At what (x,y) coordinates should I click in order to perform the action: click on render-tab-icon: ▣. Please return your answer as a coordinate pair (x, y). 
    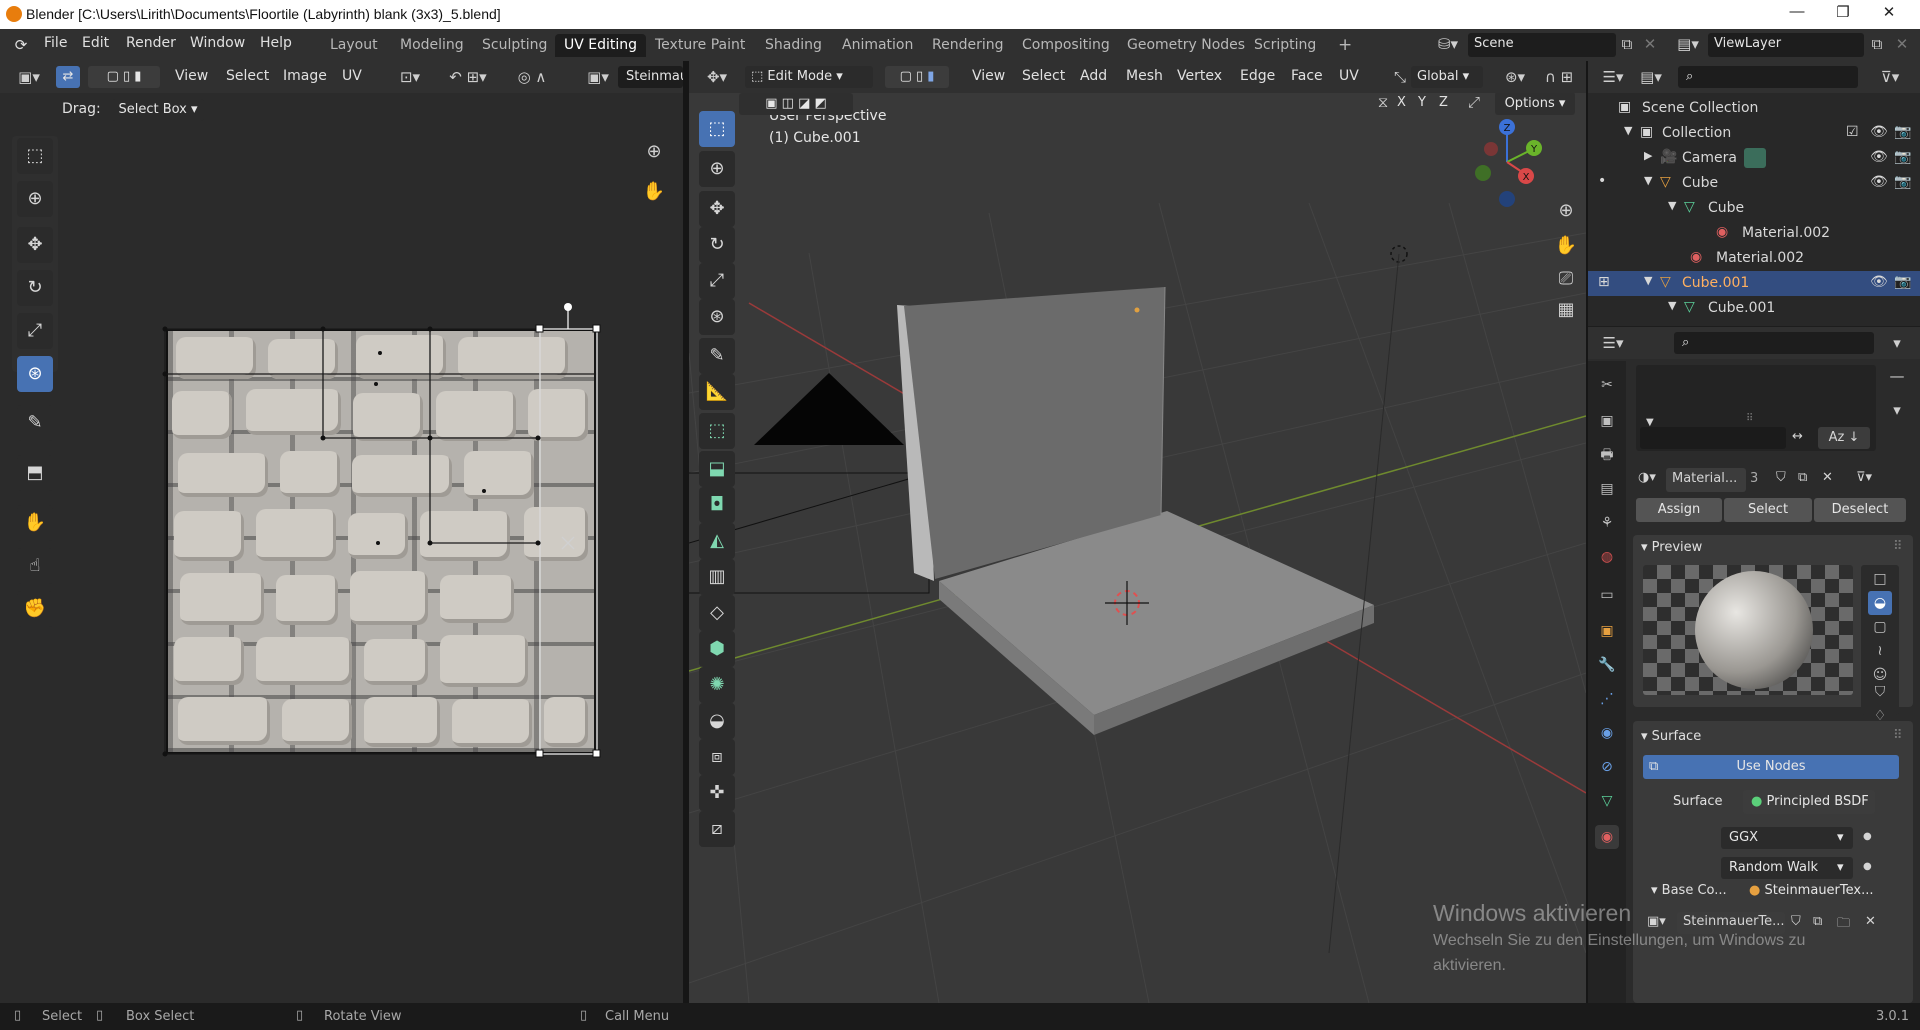
    Looking at the image, I should click on (1607, 421).